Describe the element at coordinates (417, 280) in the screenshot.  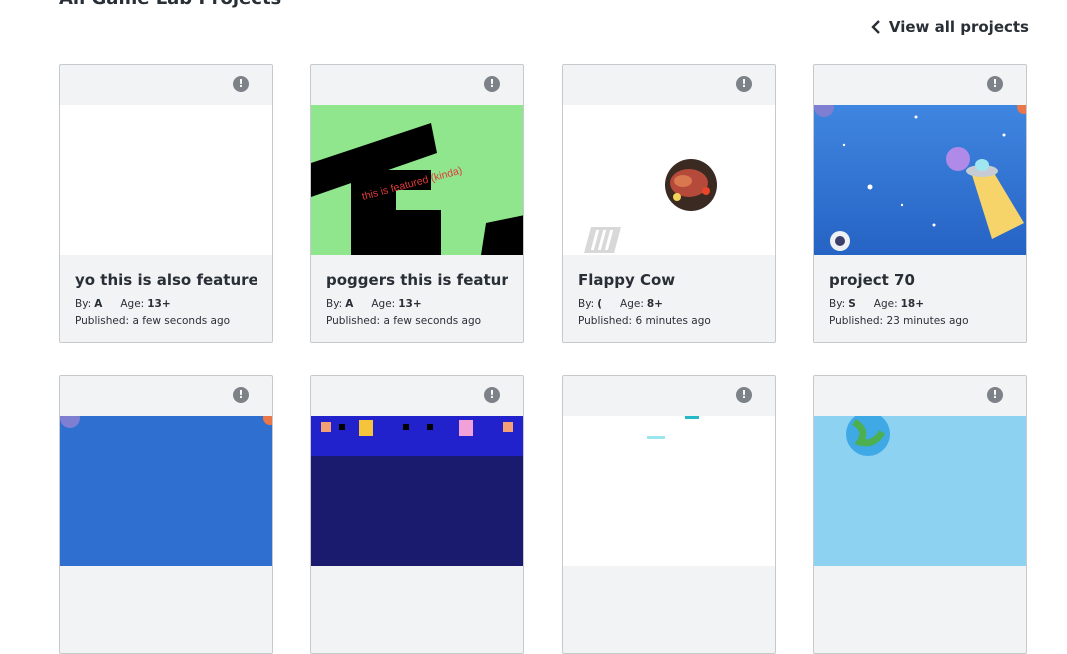
I see `project-name: poggers this is featured` at that location.